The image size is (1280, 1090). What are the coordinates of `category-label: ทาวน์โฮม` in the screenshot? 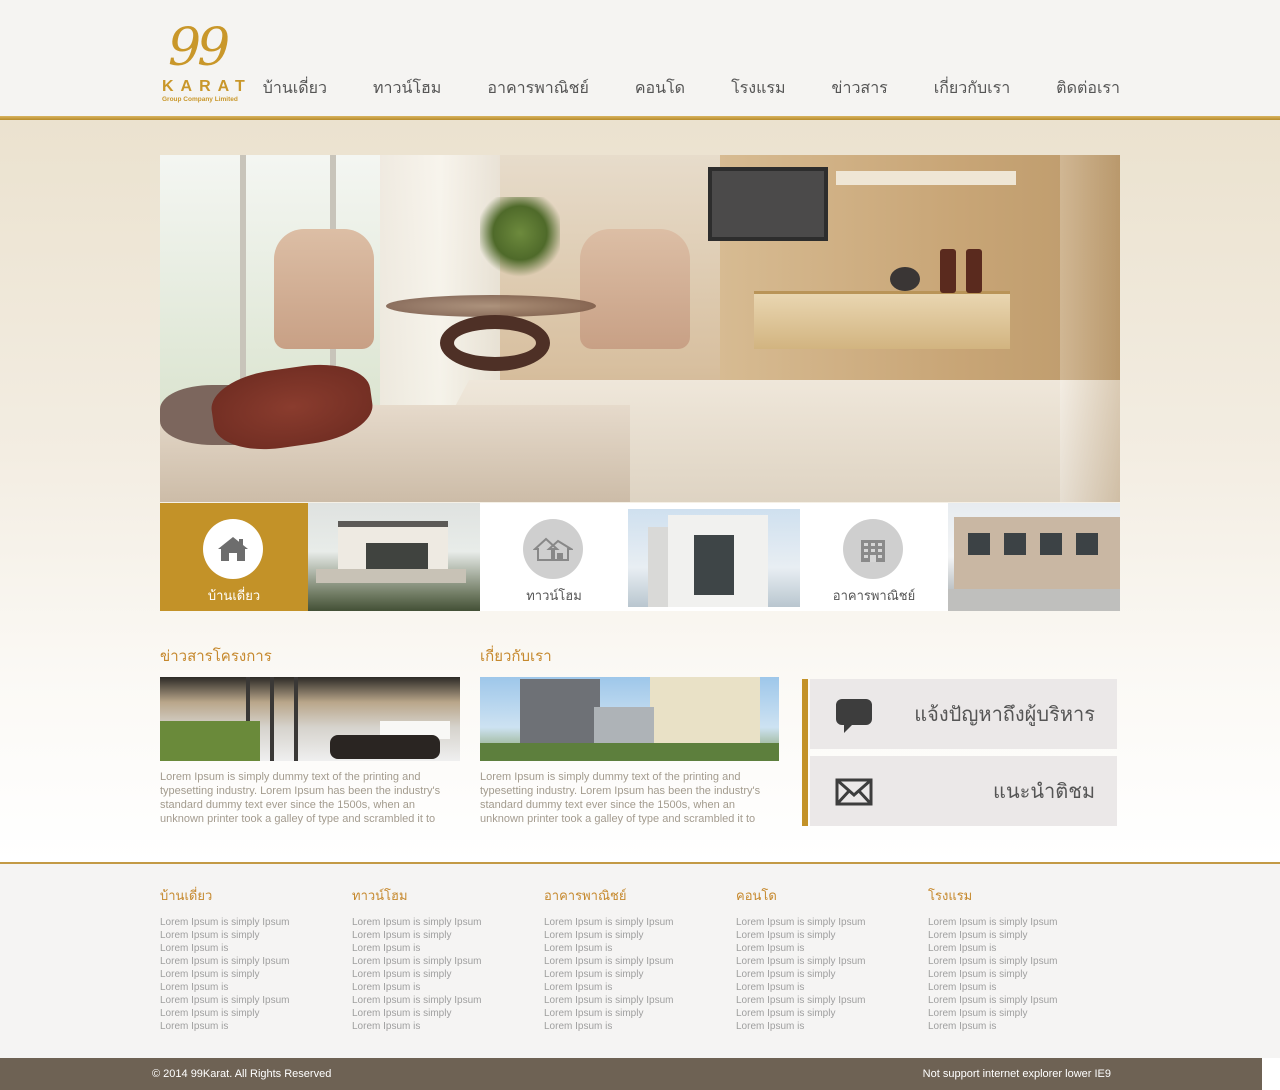 It's located at (554, 596).